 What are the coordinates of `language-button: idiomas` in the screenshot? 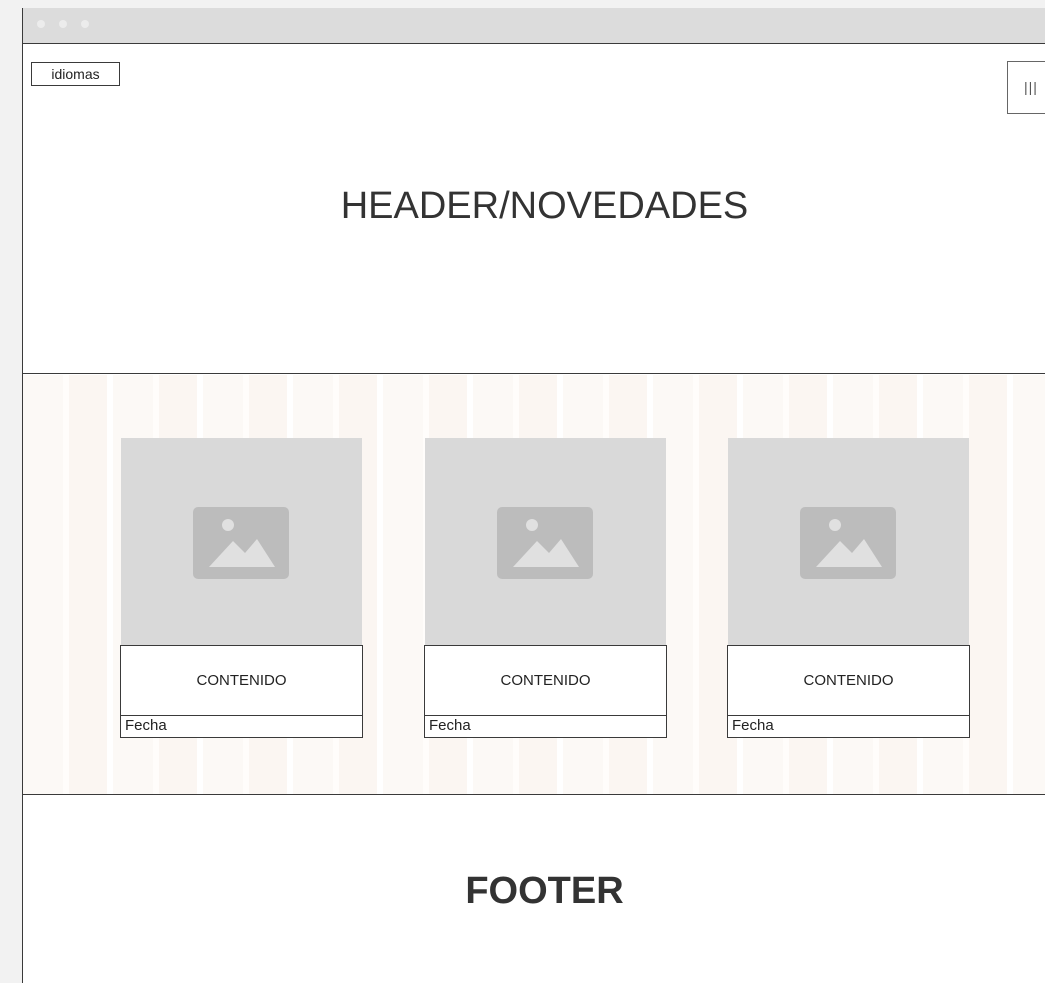 It's located at (75, 74).